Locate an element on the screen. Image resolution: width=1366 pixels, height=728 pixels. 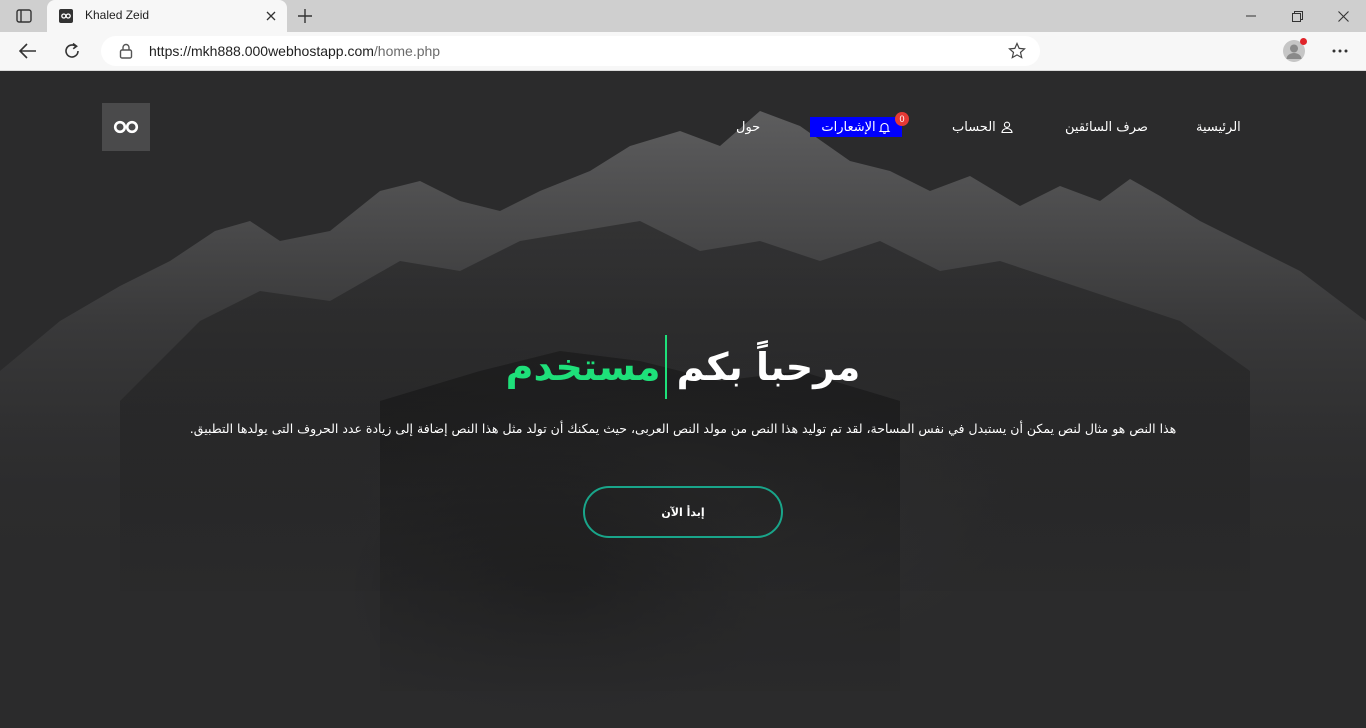
new-tab-button is located at coordinates (305, 16).